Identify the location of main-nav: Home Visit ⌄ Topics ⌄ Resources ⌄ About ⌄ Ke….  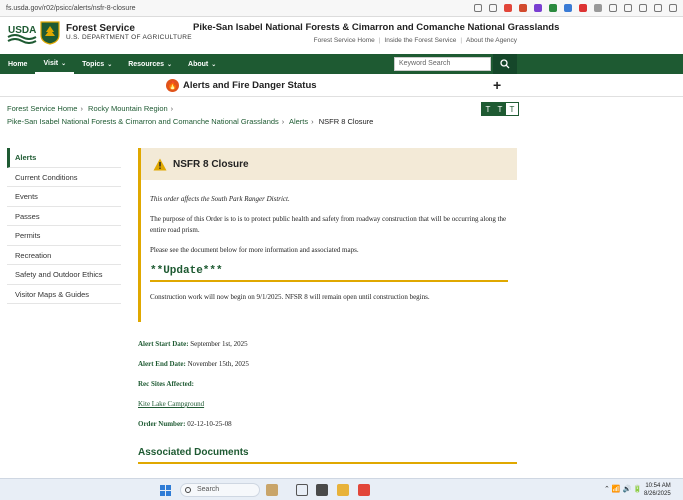
(341, 64).